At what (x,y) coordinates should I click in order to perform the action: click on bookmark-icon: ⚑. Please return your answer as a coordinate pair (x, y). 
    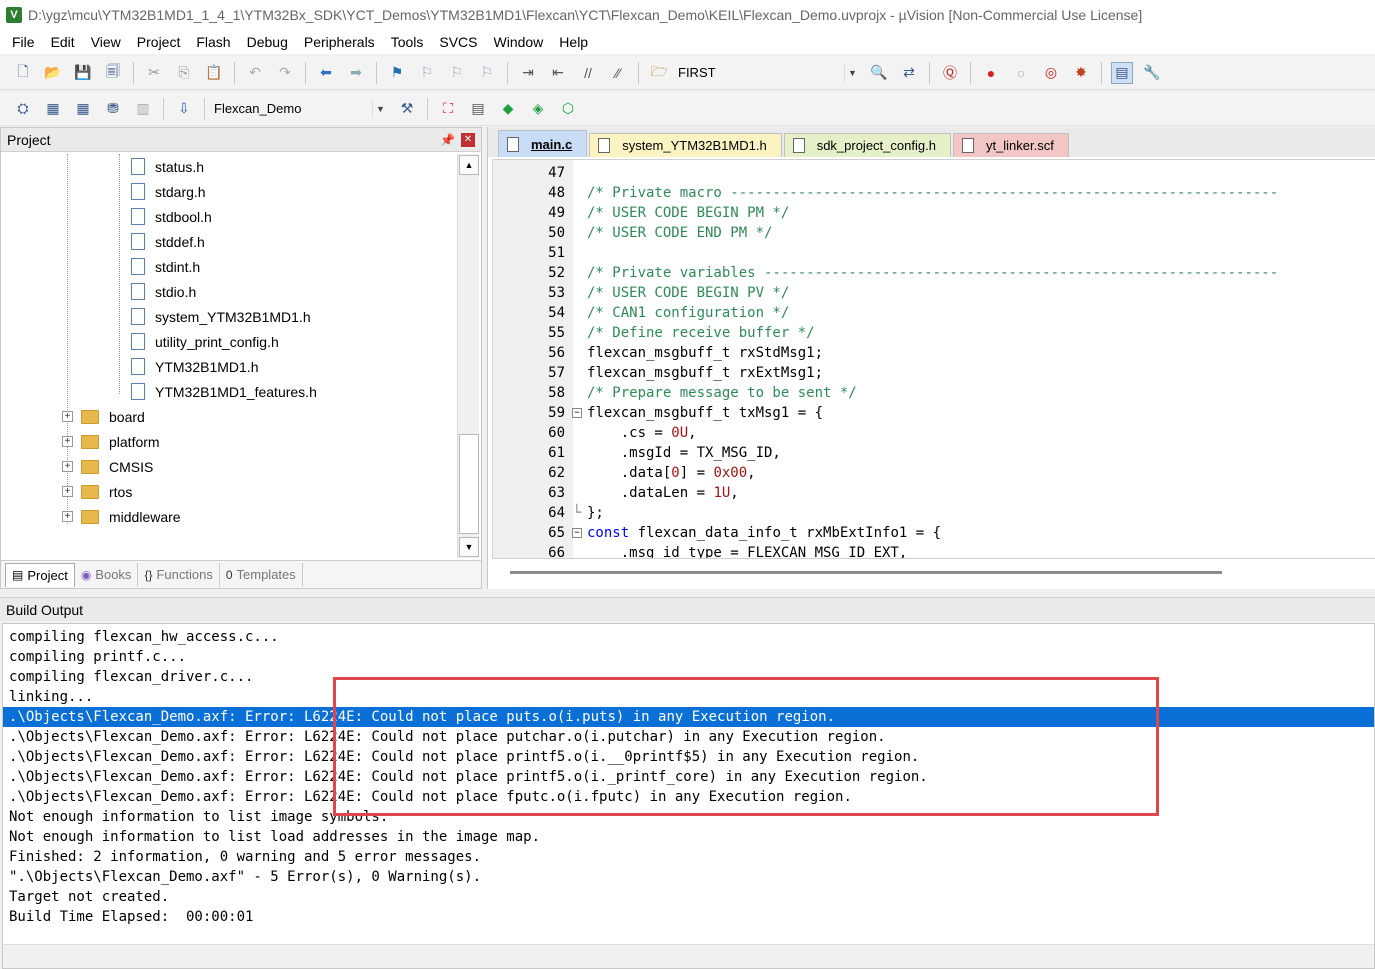
    Looking at the image, I should click on (397, 73).